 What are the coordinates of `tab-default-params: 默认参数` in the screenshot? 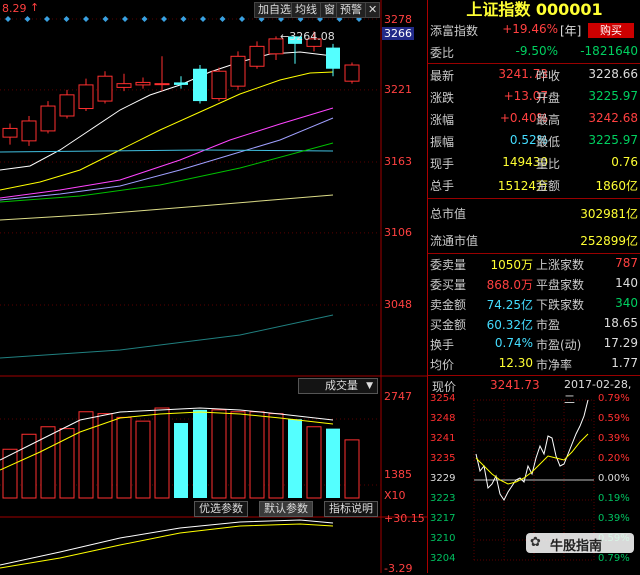 It's located at (286, 509).